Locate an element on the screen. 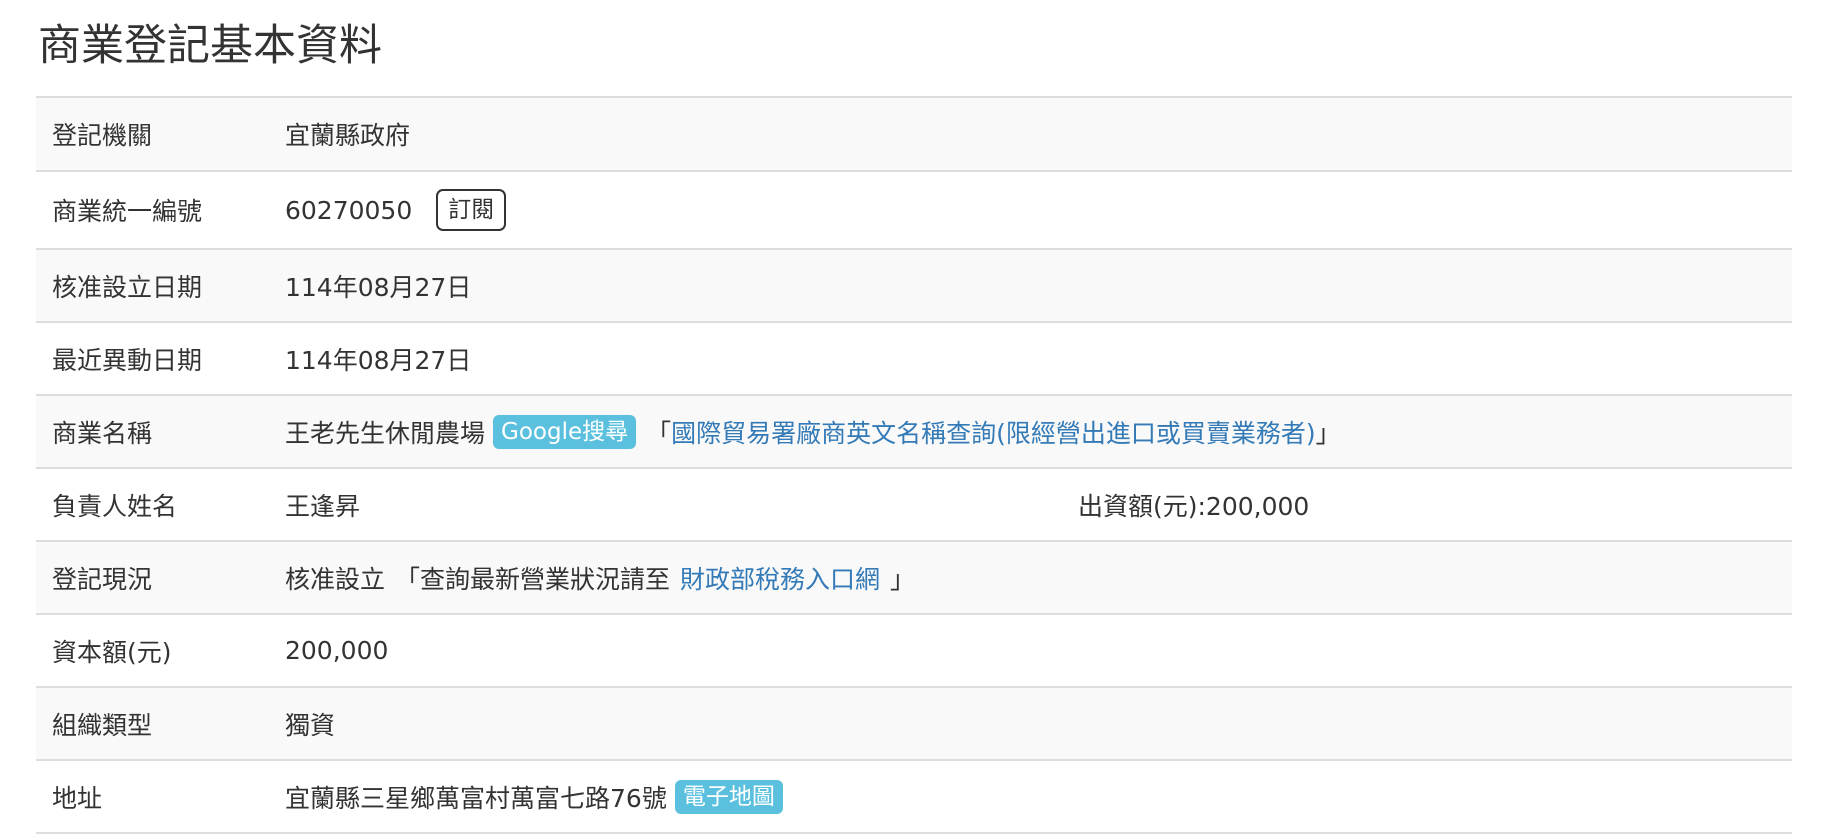  row-label: 地址 is located at coordinates (77, 798).